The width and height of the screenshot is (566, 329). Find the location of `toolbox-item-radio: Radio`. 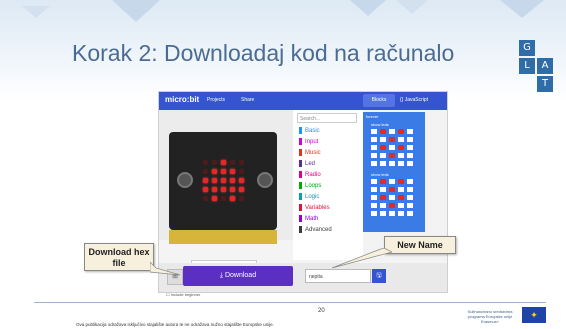

toolbox-item-radio: Radio is located at coordinates (310, 174).